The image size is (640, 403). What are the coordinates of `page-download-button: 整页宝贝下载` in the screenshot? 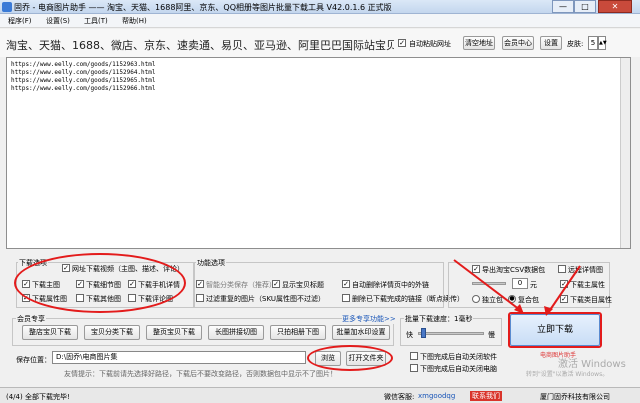 It's located at (174, 332).